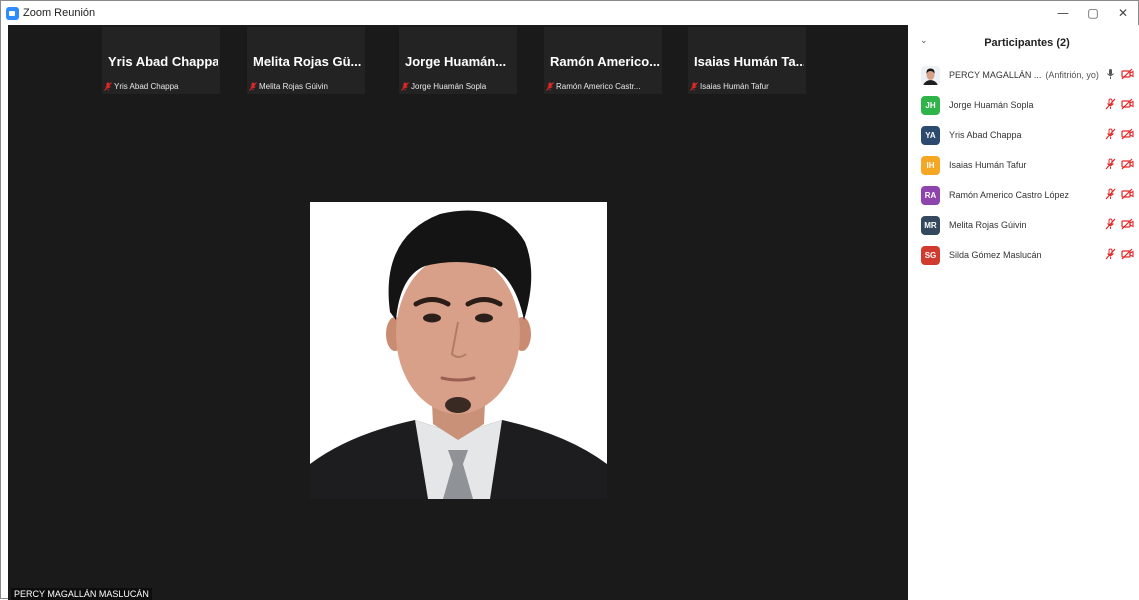 The image size is (1139, 600). What do you see at coordinates (985, 135) in the screenshot?
I see `participant-name: Yris Abad Chappa` at bounding box center [985, 135].